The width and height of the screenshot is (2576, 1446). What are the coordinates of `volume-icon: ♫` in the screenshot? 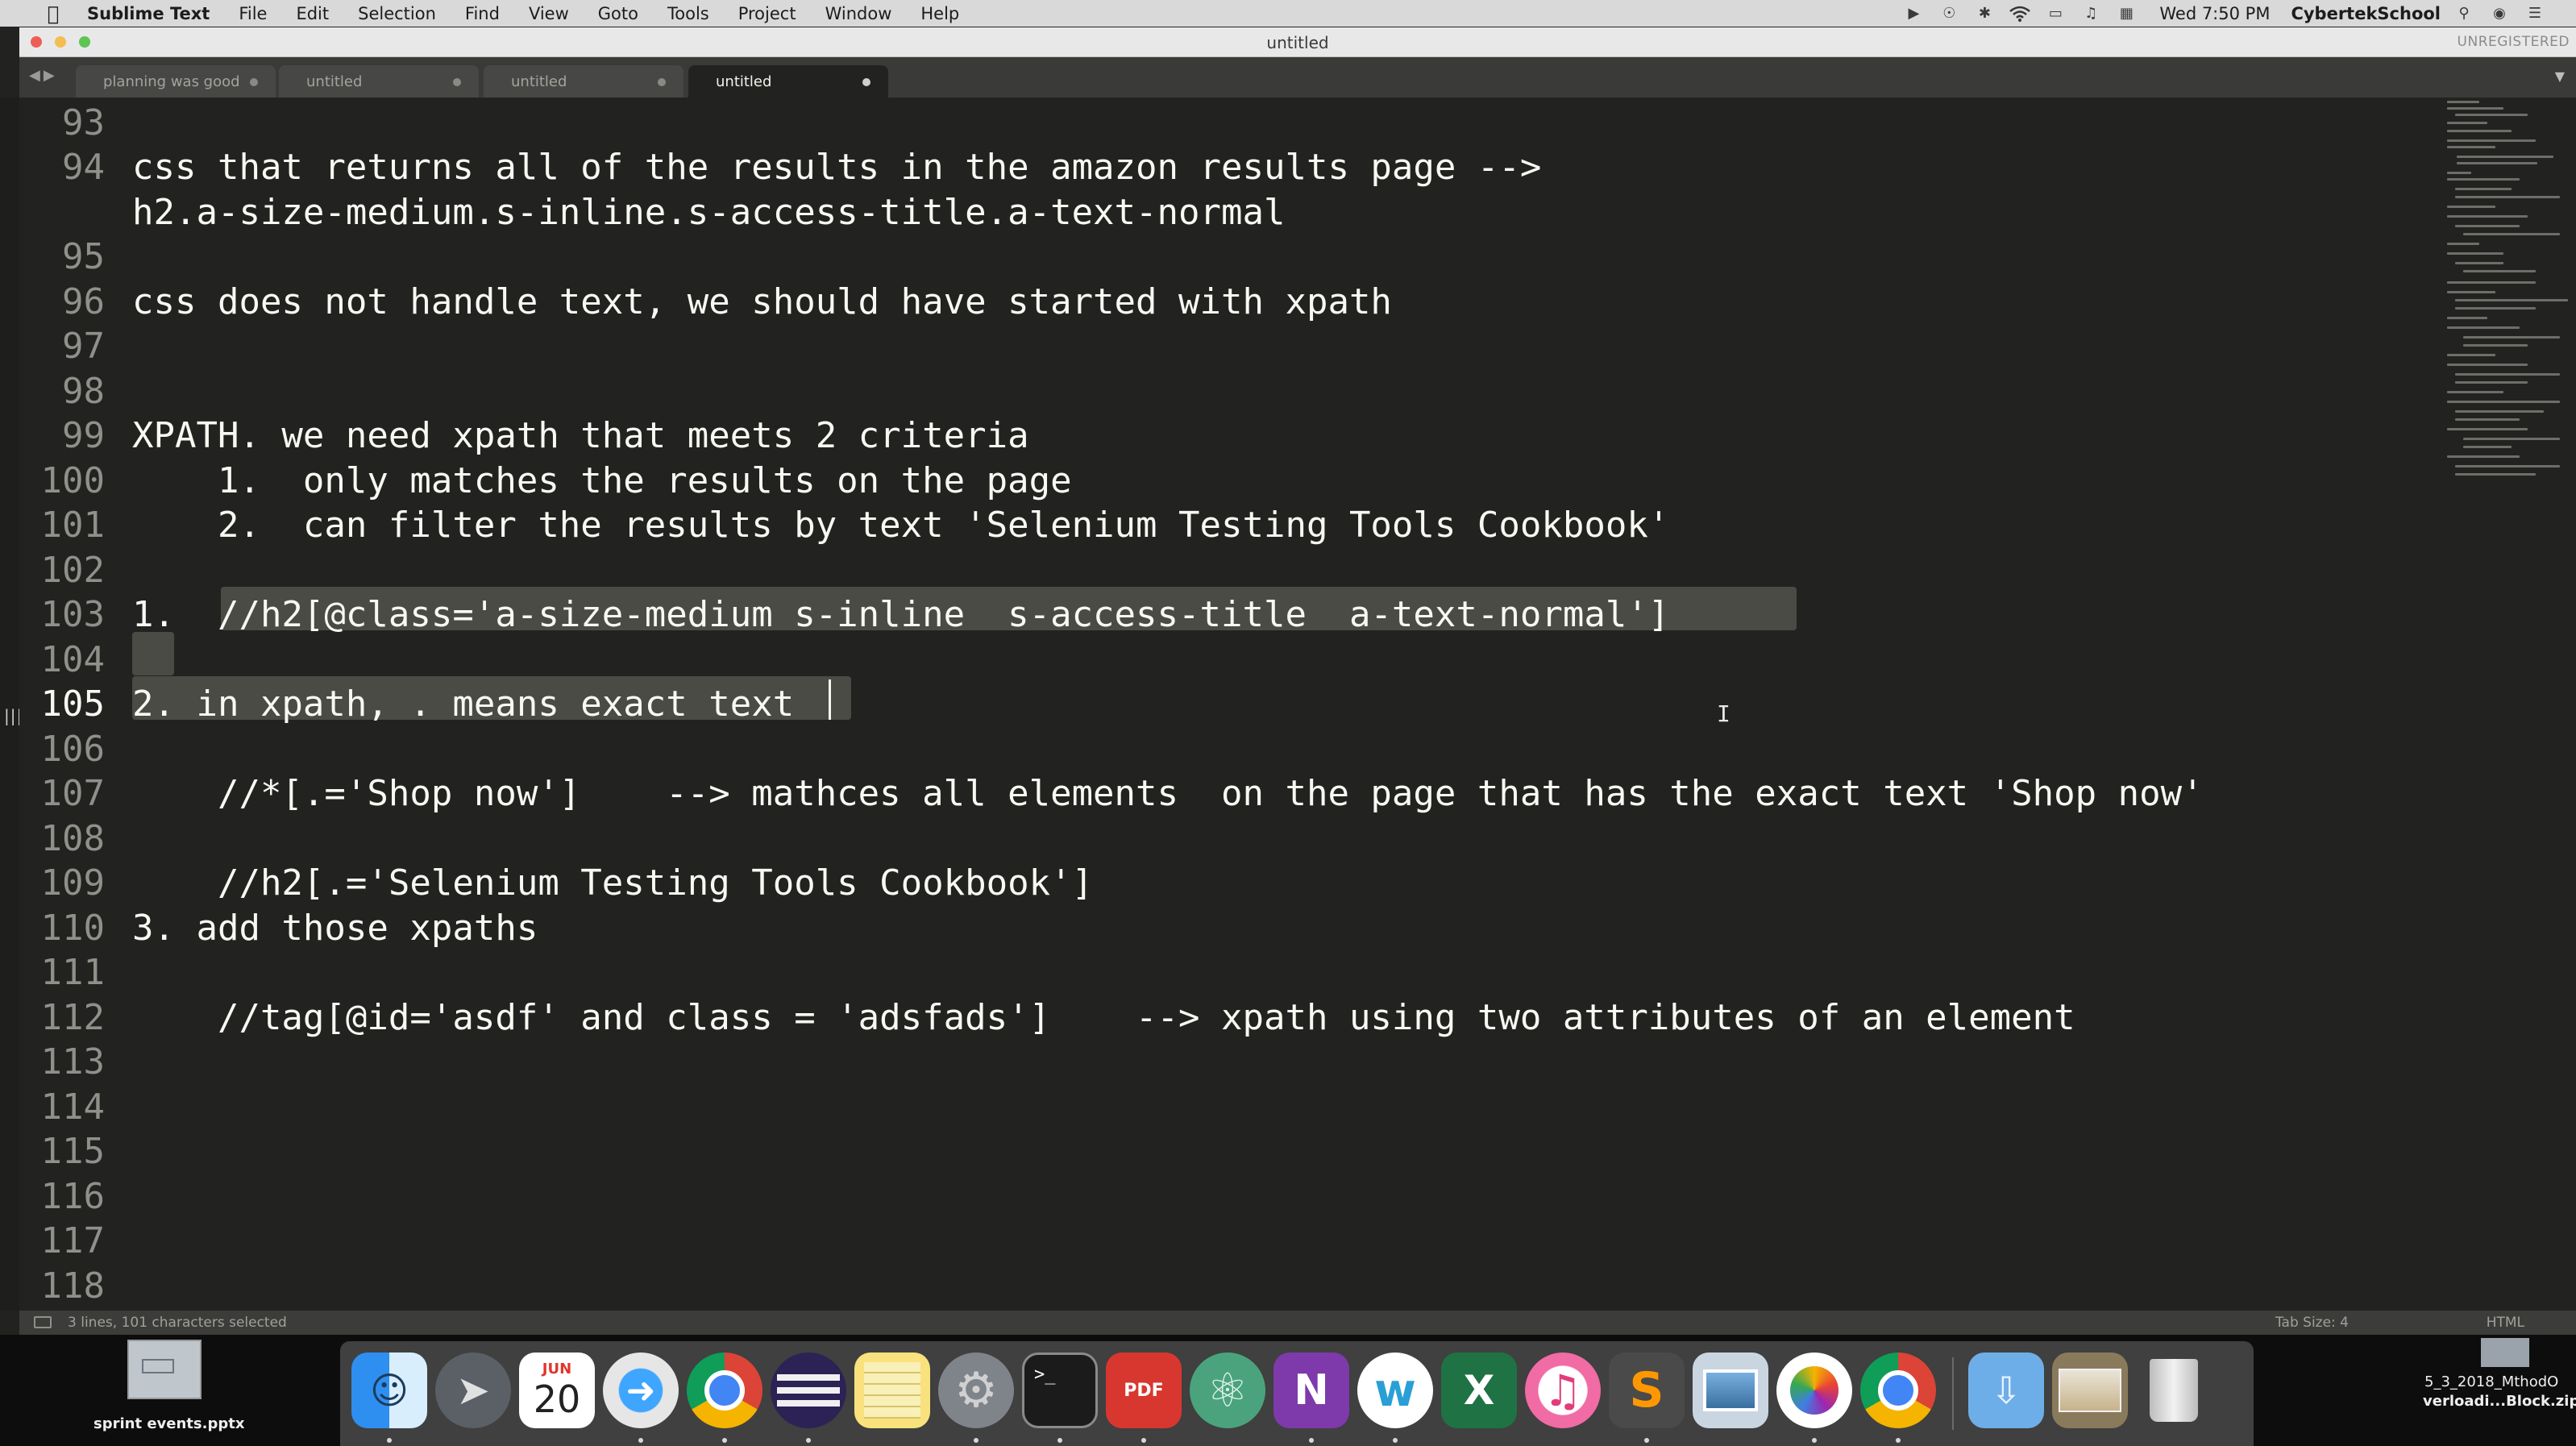 It's located at (2091, 13).